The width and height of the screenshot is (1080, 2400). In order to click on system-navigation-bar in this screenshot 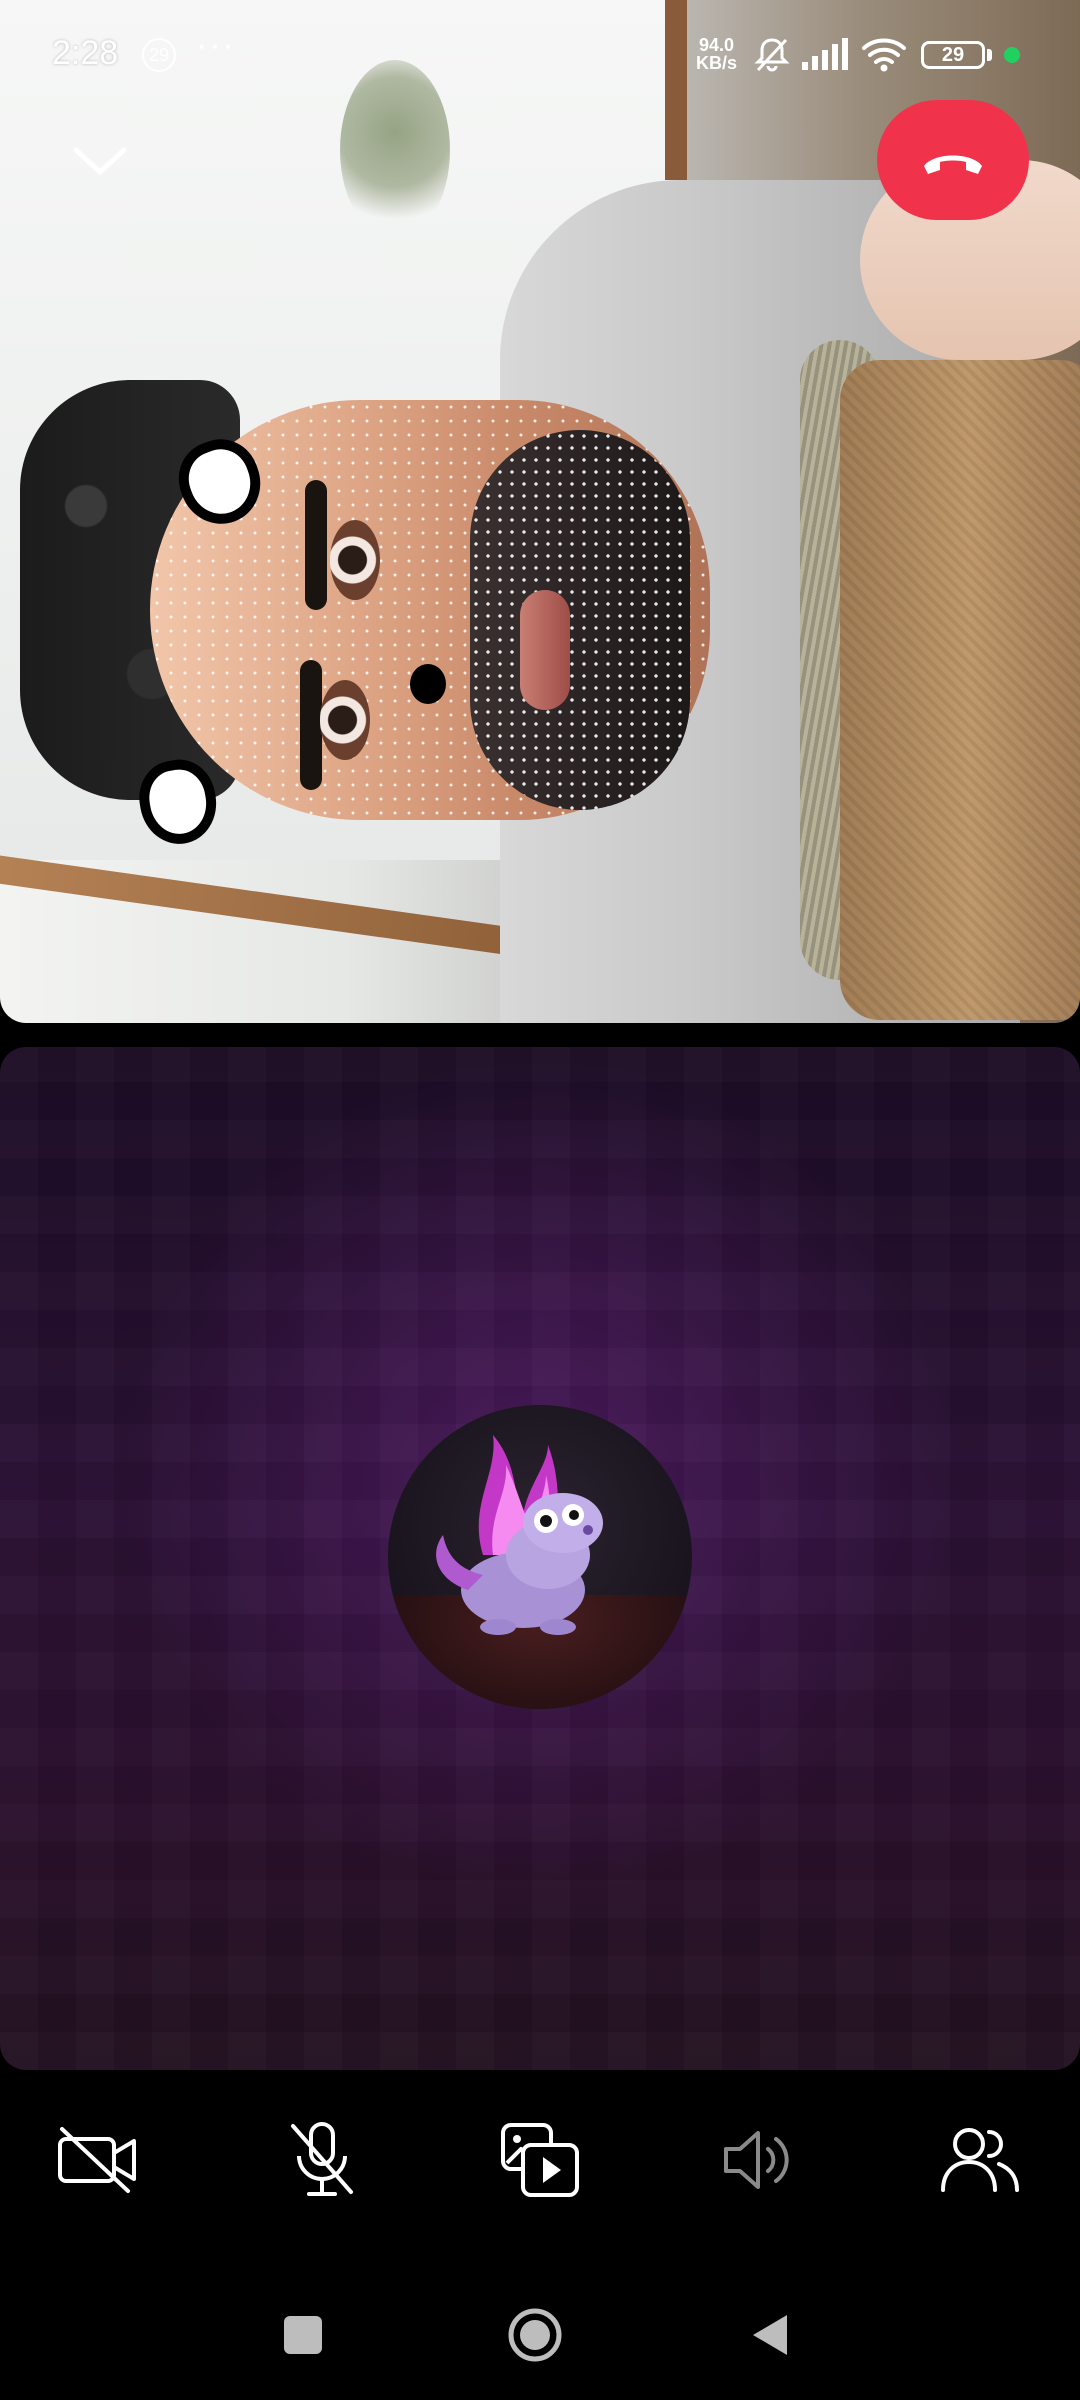, I will do `click(540, 2335)`.